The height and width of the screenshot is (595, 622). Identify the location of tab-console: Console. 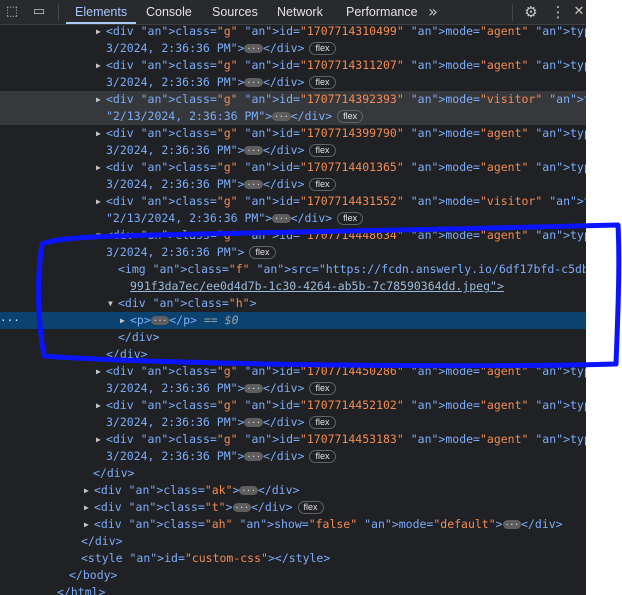
(169, 12).